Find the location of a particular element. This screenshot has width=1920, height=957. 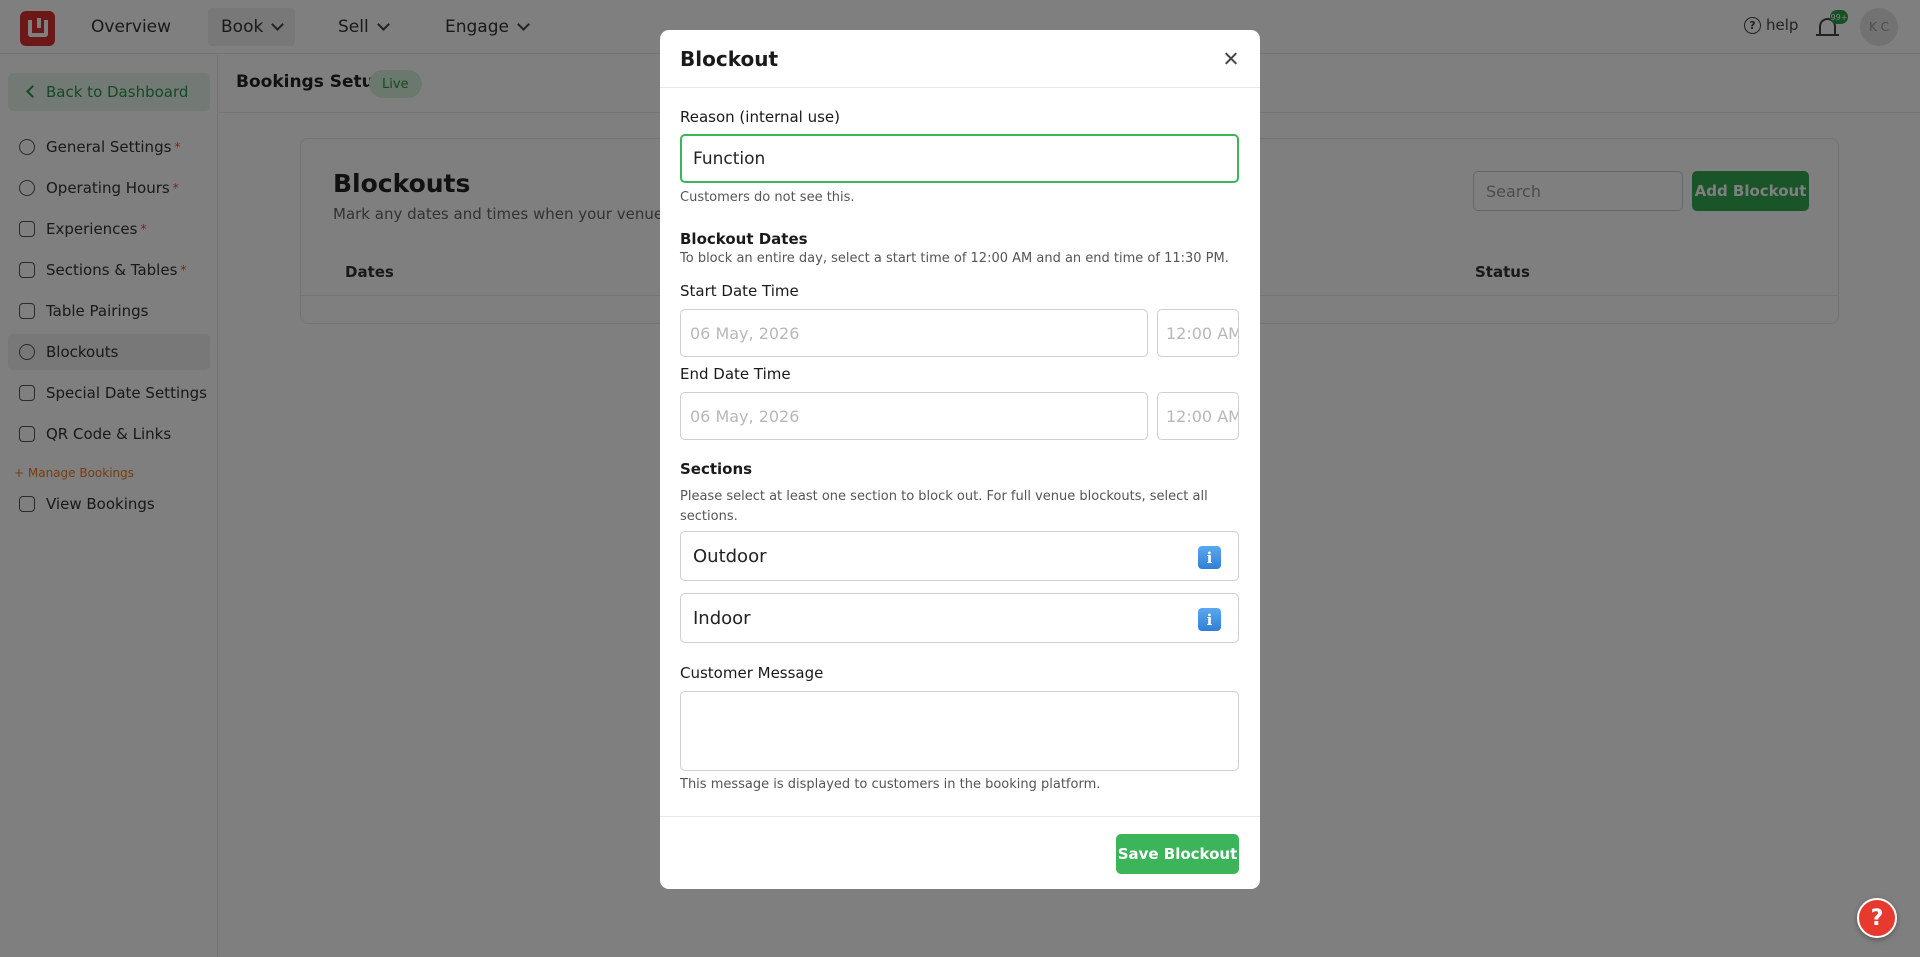

end-date-input: 06 May, 2026 is located at coordinates (914, 416).